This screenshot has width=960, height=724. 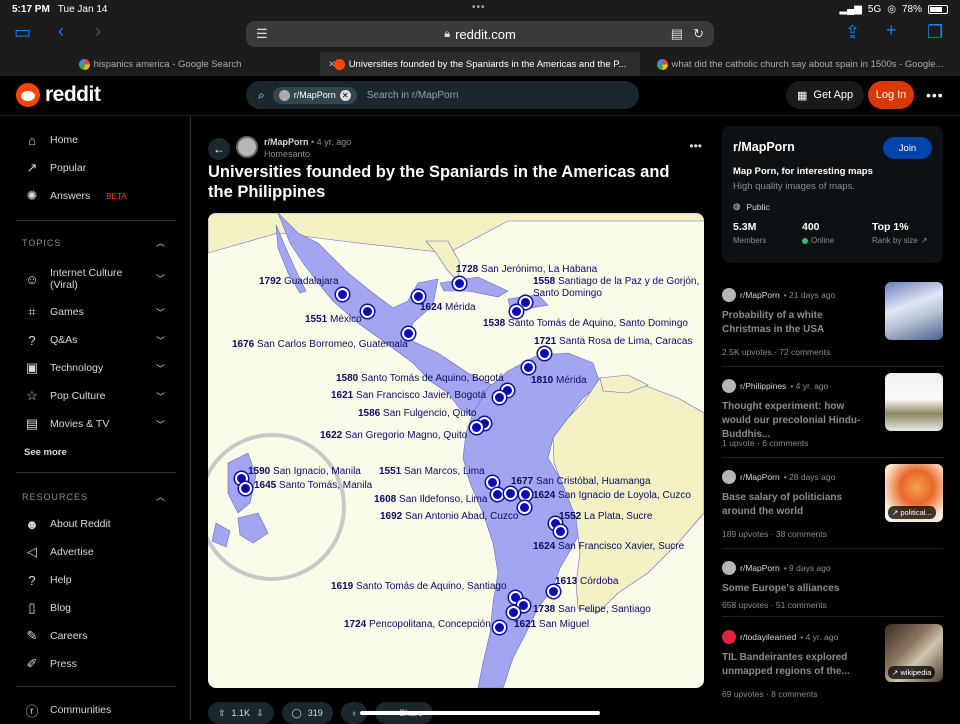 I want to click on new-tab-icon: +, so click(x=891, y=30).